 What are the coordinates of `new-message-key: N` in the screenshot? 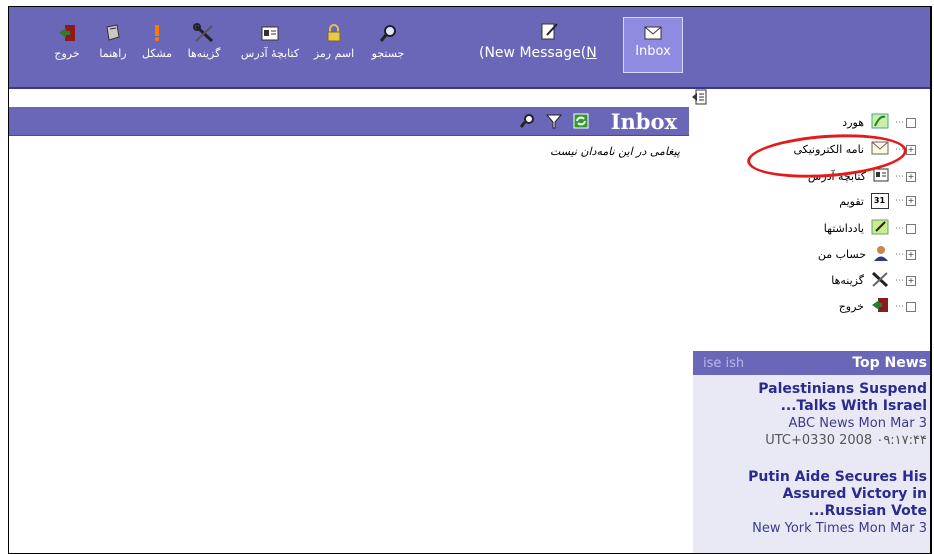 It's located at (591, 53).